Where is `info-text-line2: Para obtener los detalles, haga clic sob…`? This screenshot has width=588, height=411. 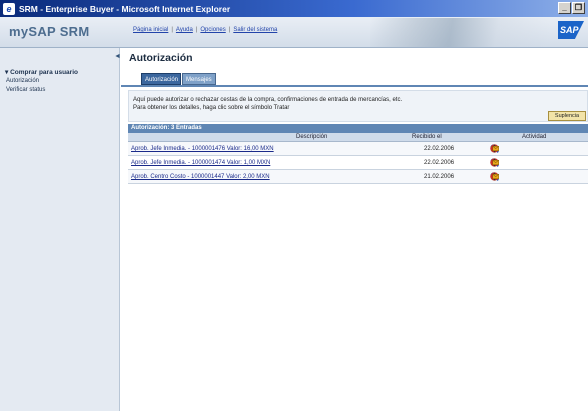
info-text-line2: Para obtener los detalles, haga clic sob… is located at coordinates (211, 108).